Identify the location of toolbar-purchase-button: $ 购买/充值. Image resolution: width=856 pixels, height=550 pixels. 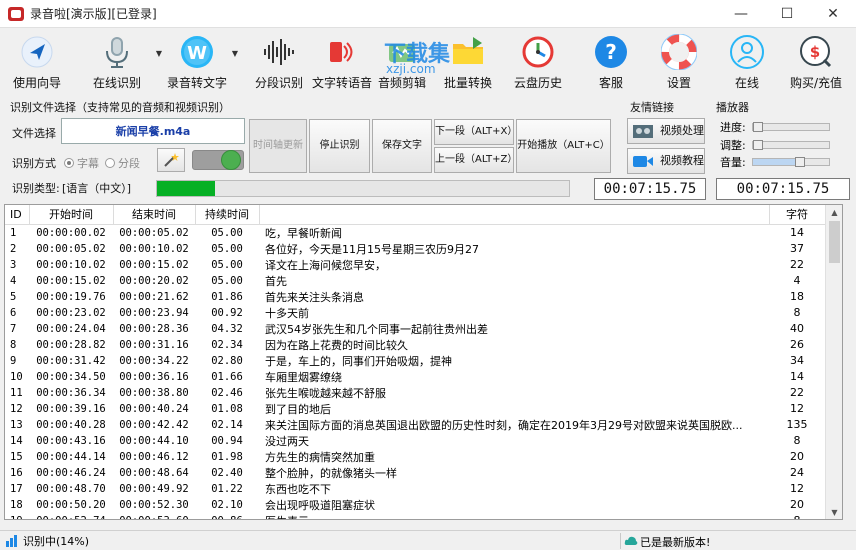
(816, 60).